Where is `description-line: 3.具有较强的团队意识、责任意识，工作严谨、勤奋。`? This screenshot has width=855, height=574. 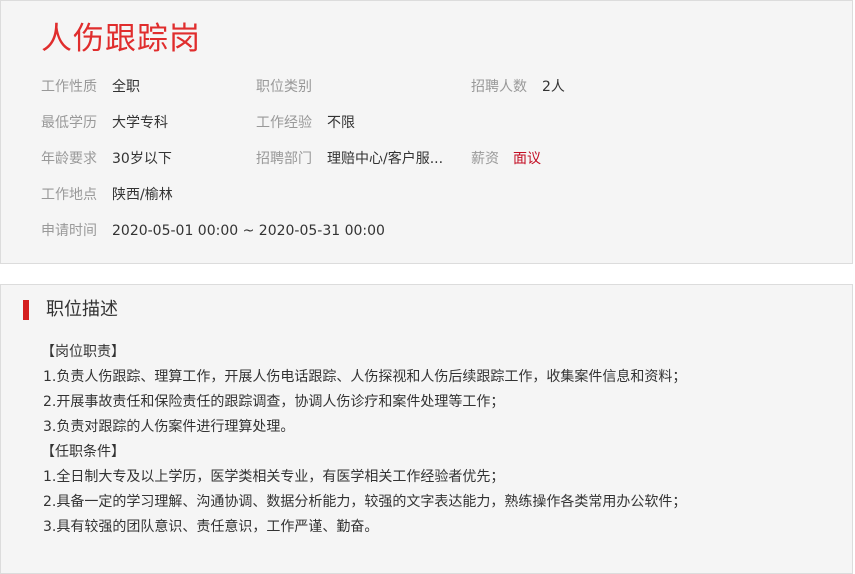 description-line: 3.具有较强的团队意识、责任意识，工作严谨、勤奋。 is located at coordinates (211, 527).